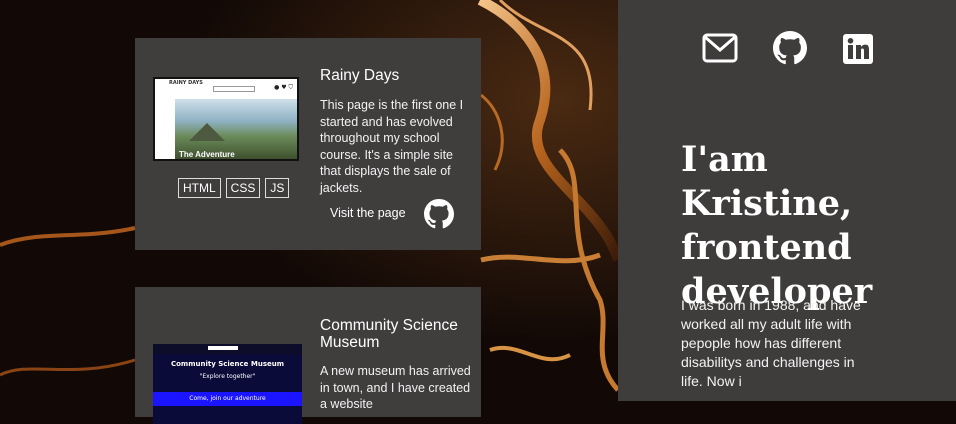 The height and width of the screenshot is (424, 956). I want to click on thumbnail-nav, so click(227, 349).